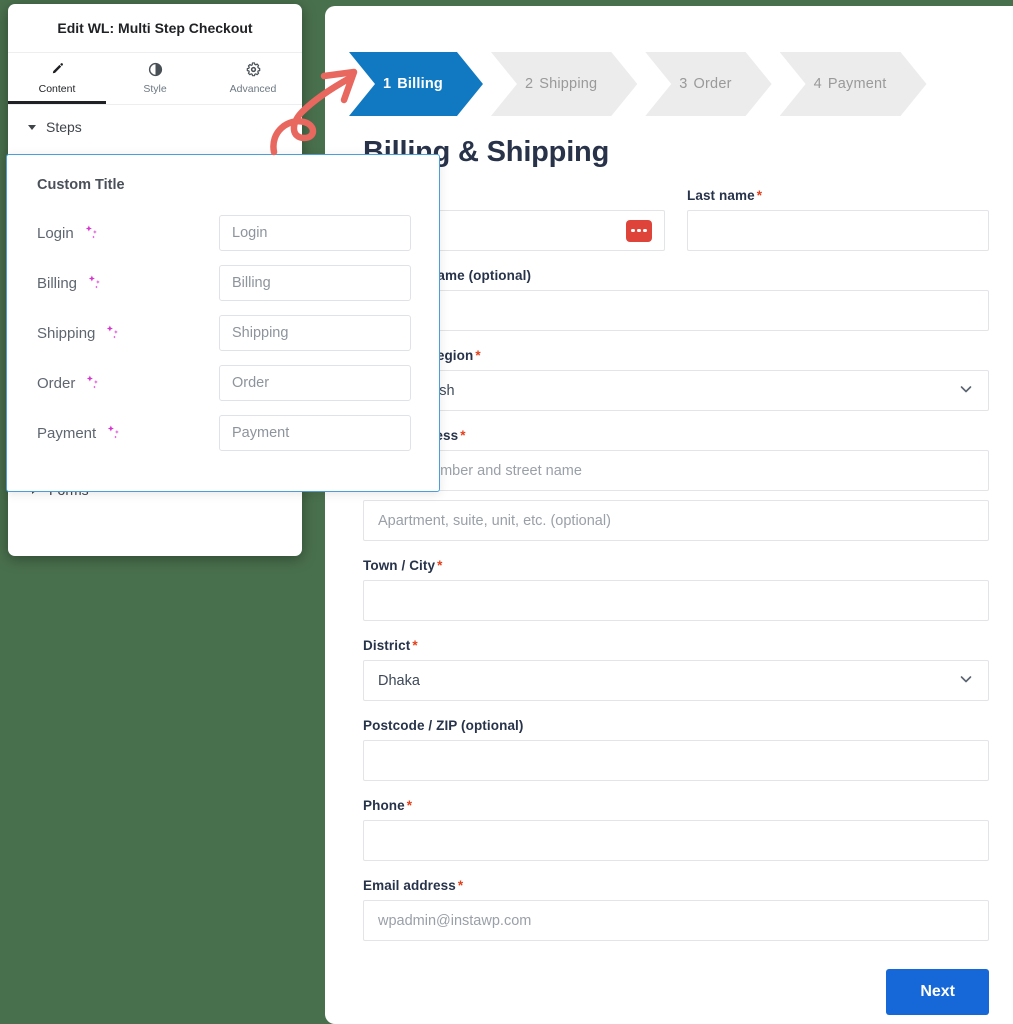 The width and height of the screenshot is (1013, 1024). I want to click on panel-tabs: Content Style Advanced, so click(155, 79).